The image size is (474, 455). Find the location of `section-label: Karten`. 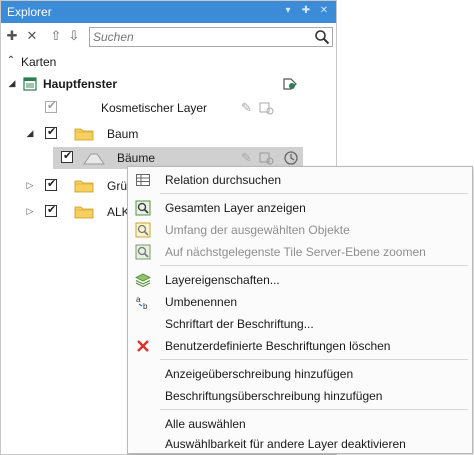

section-label: Karten is located at coordinates (39, 62).